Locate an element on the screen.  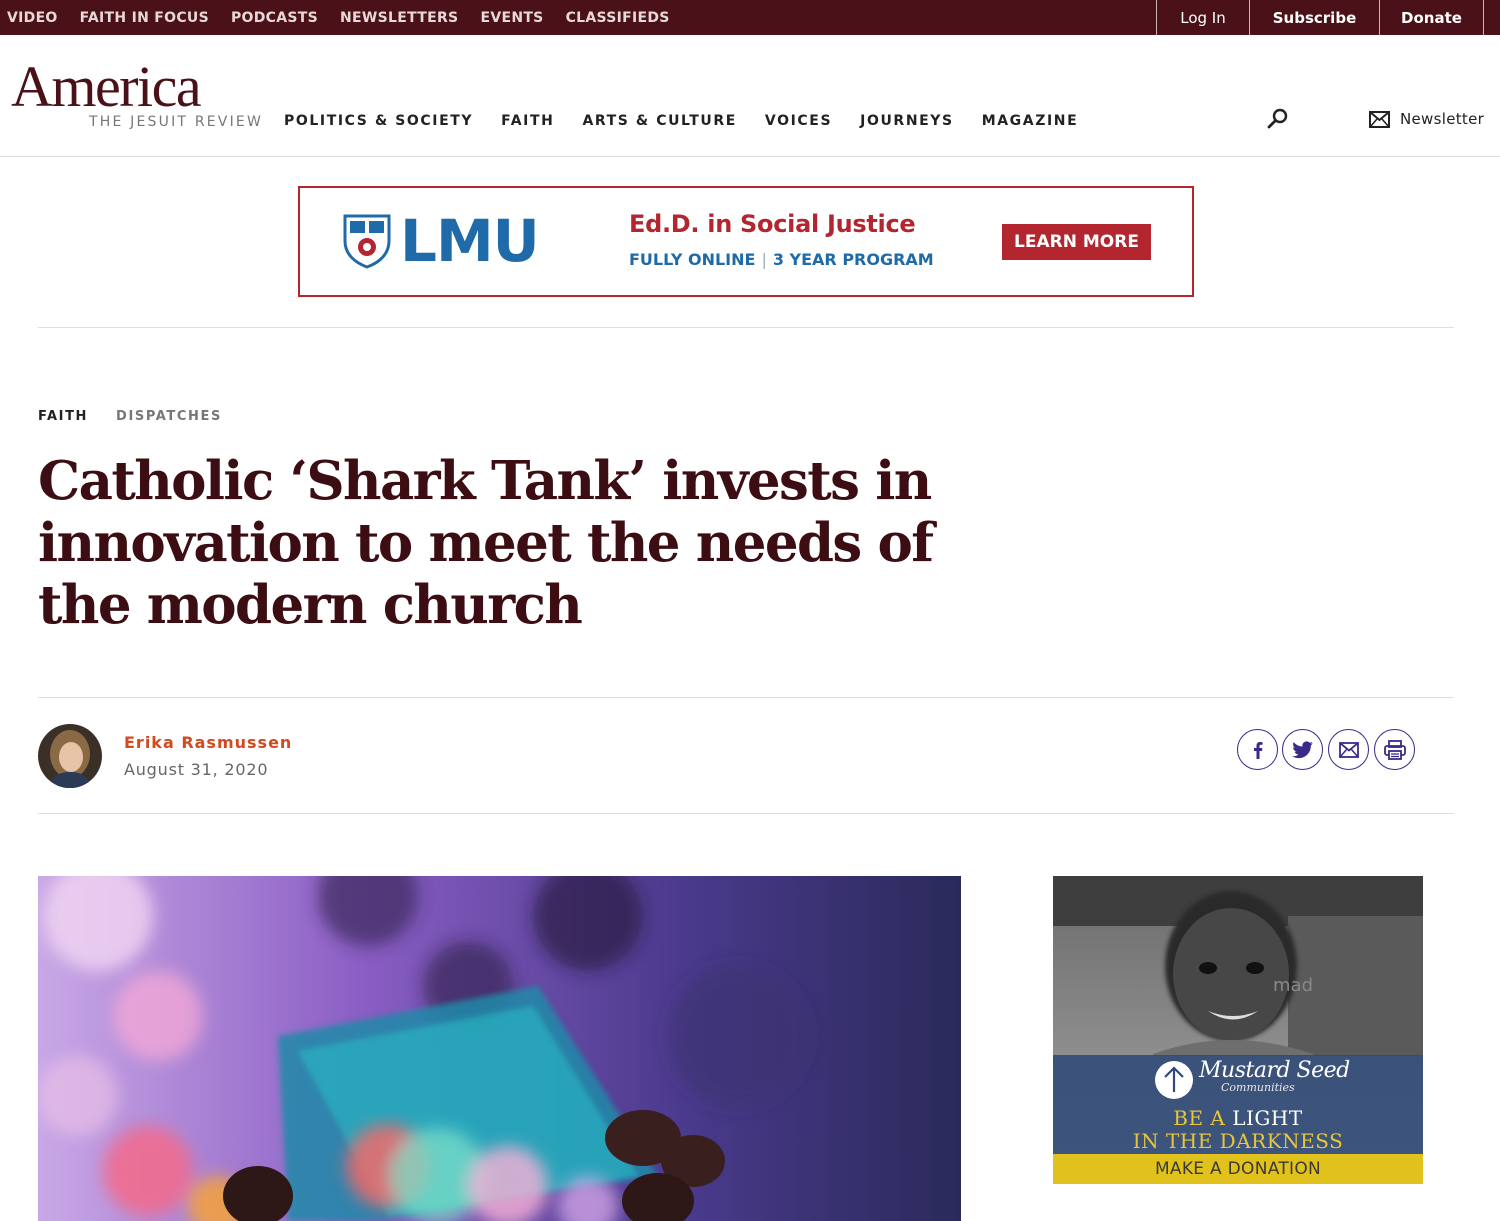
printer-icon is located at coordinates (1394, 749).